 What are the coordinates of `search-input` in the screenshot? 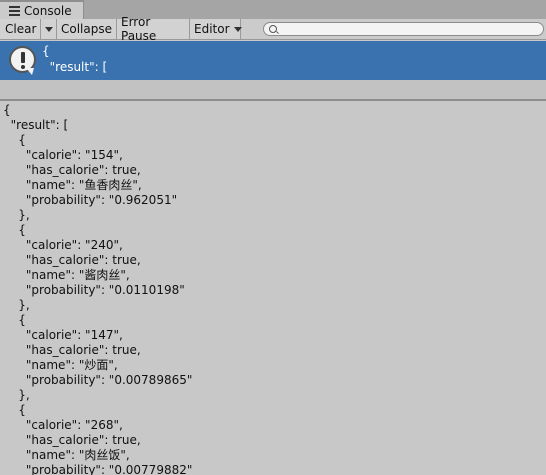 It's located at (409, 29).